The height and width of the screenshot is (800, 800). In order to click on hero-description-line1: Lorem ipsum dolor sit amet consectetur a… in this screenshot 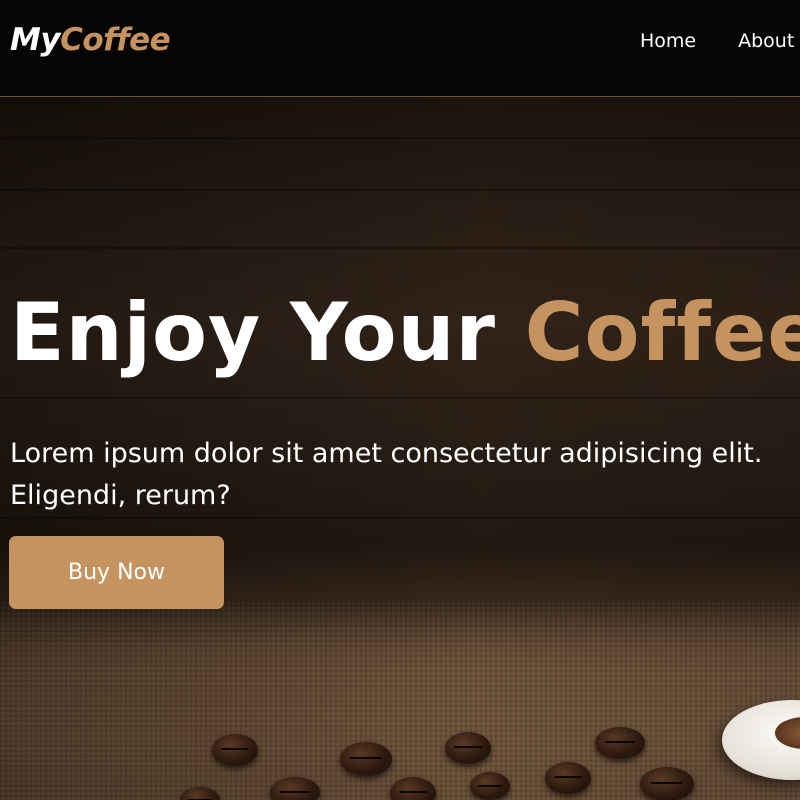, I will do `click(386, 453)`.